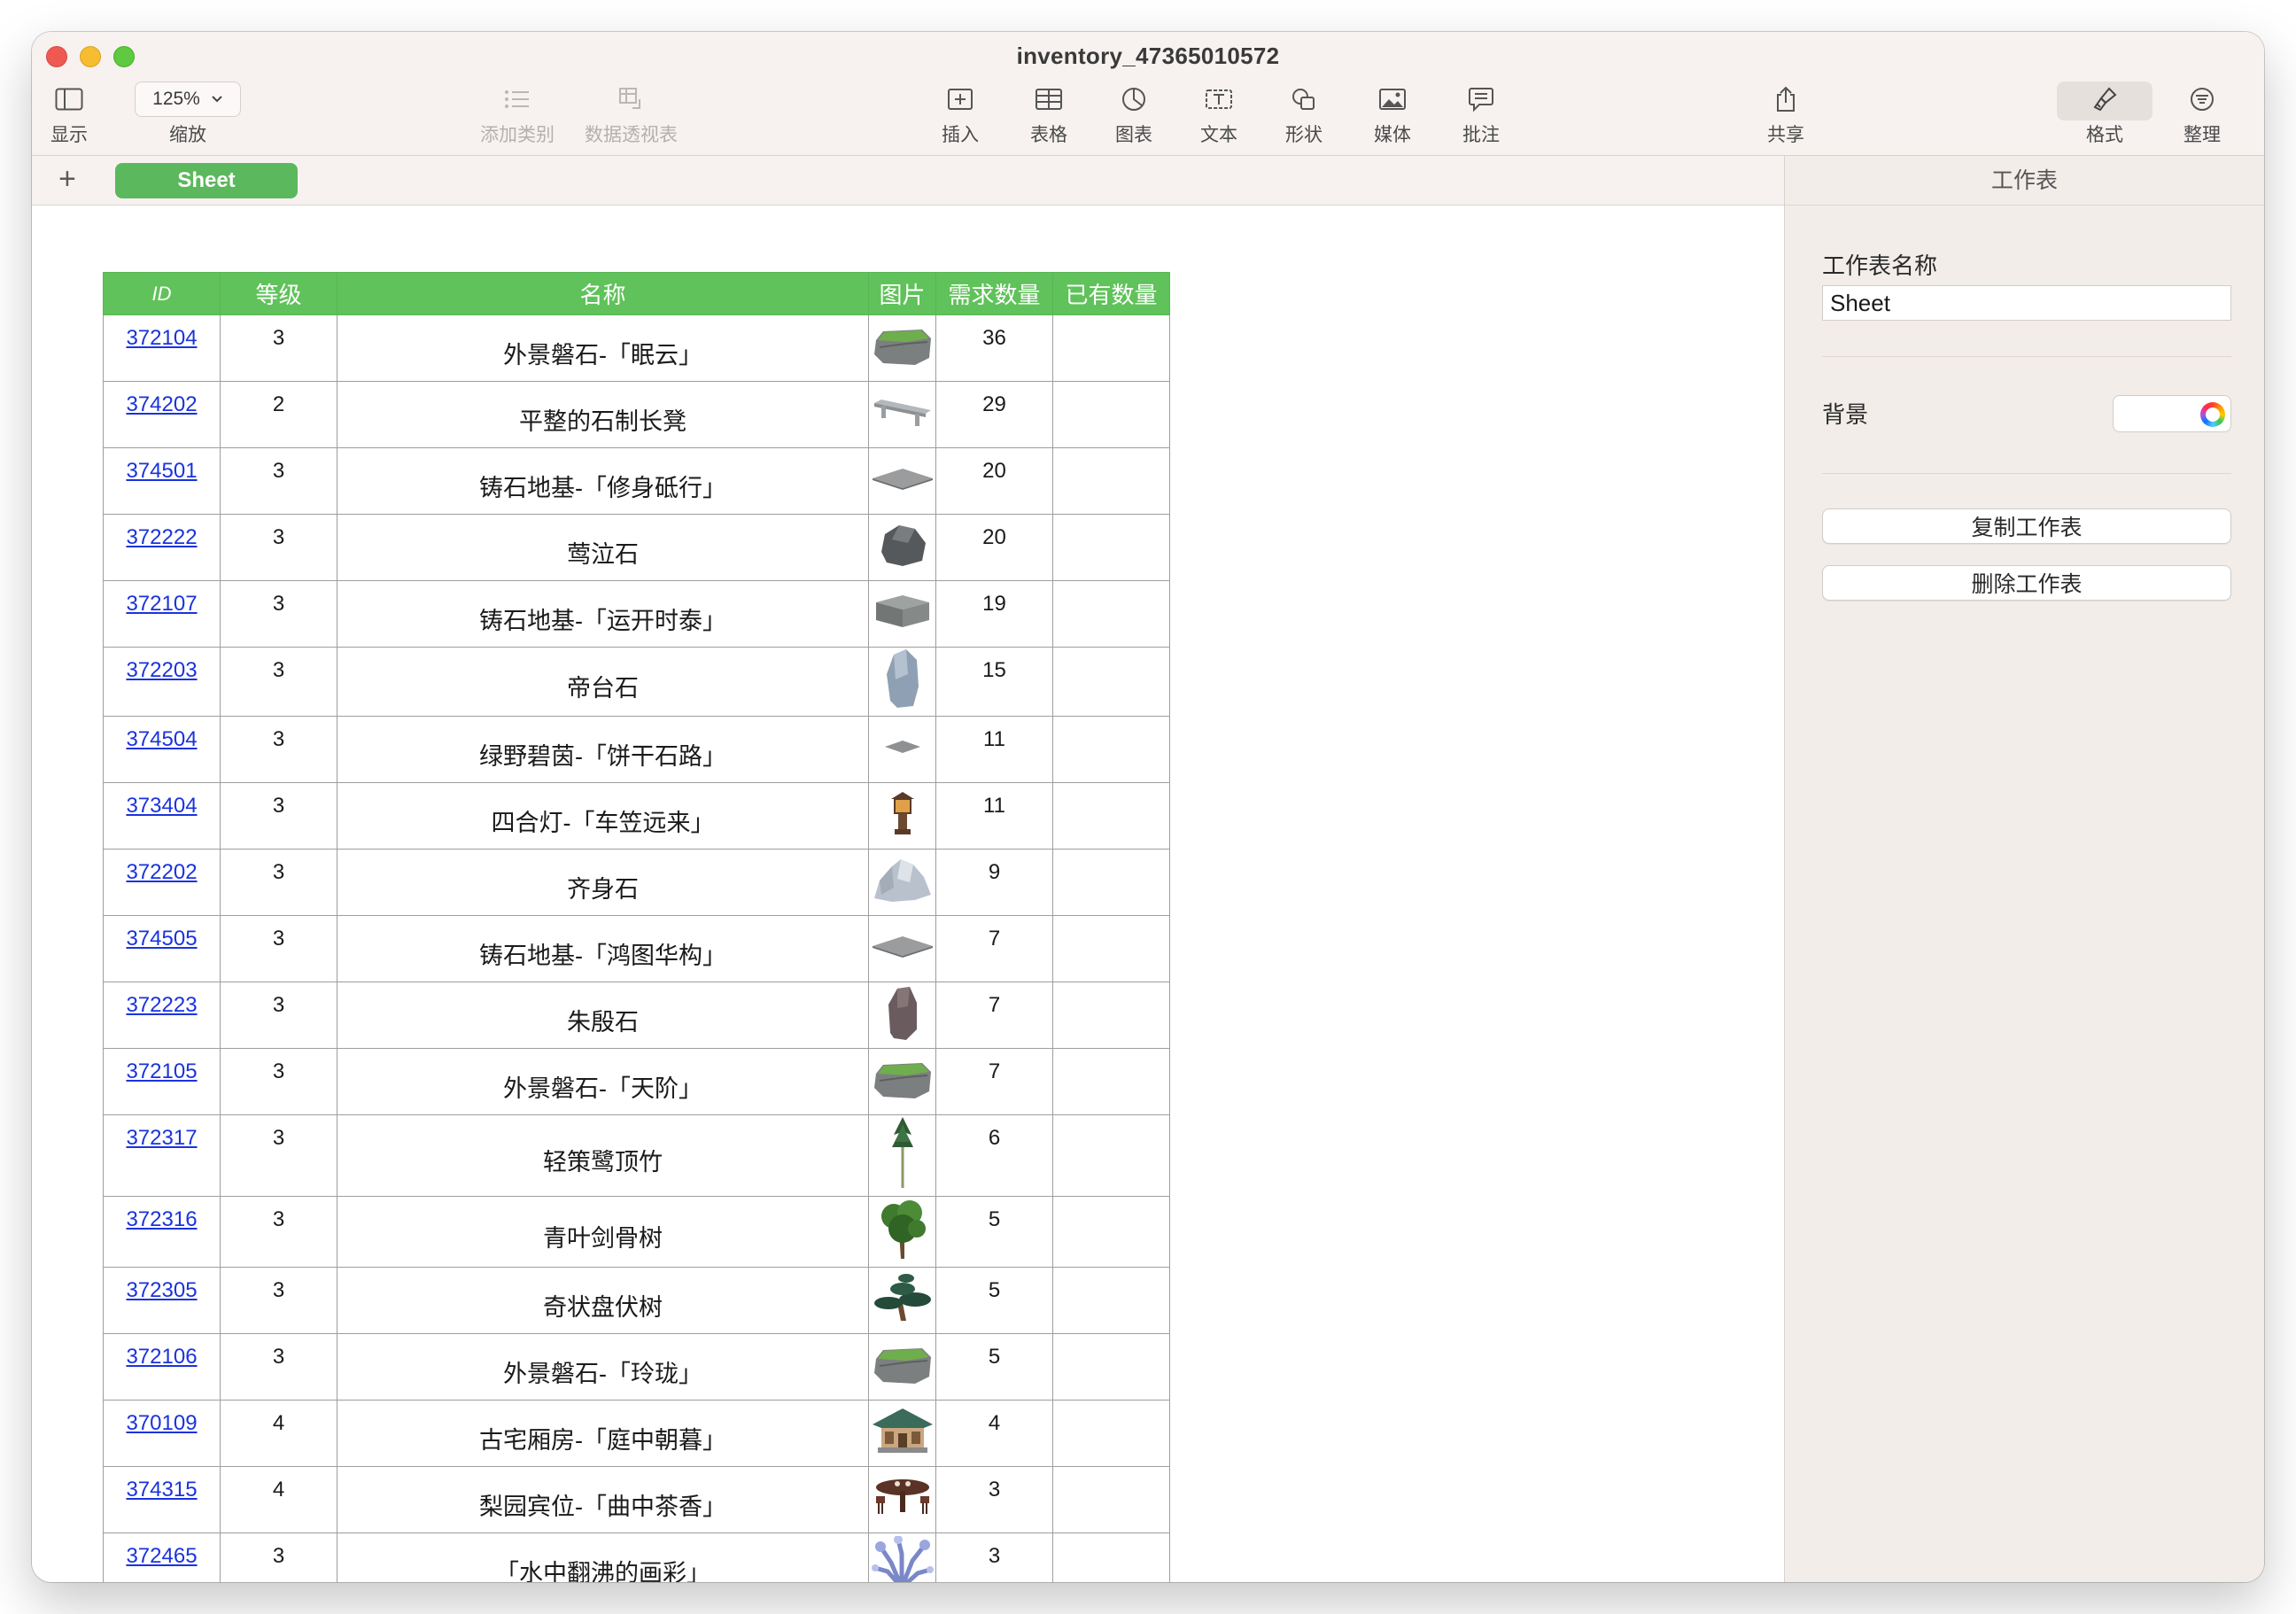  What do you see at coordinates (603, 1015) in the screenshot?
I see `cell-name: 朱殷石` at bounding box center [603, 1015].